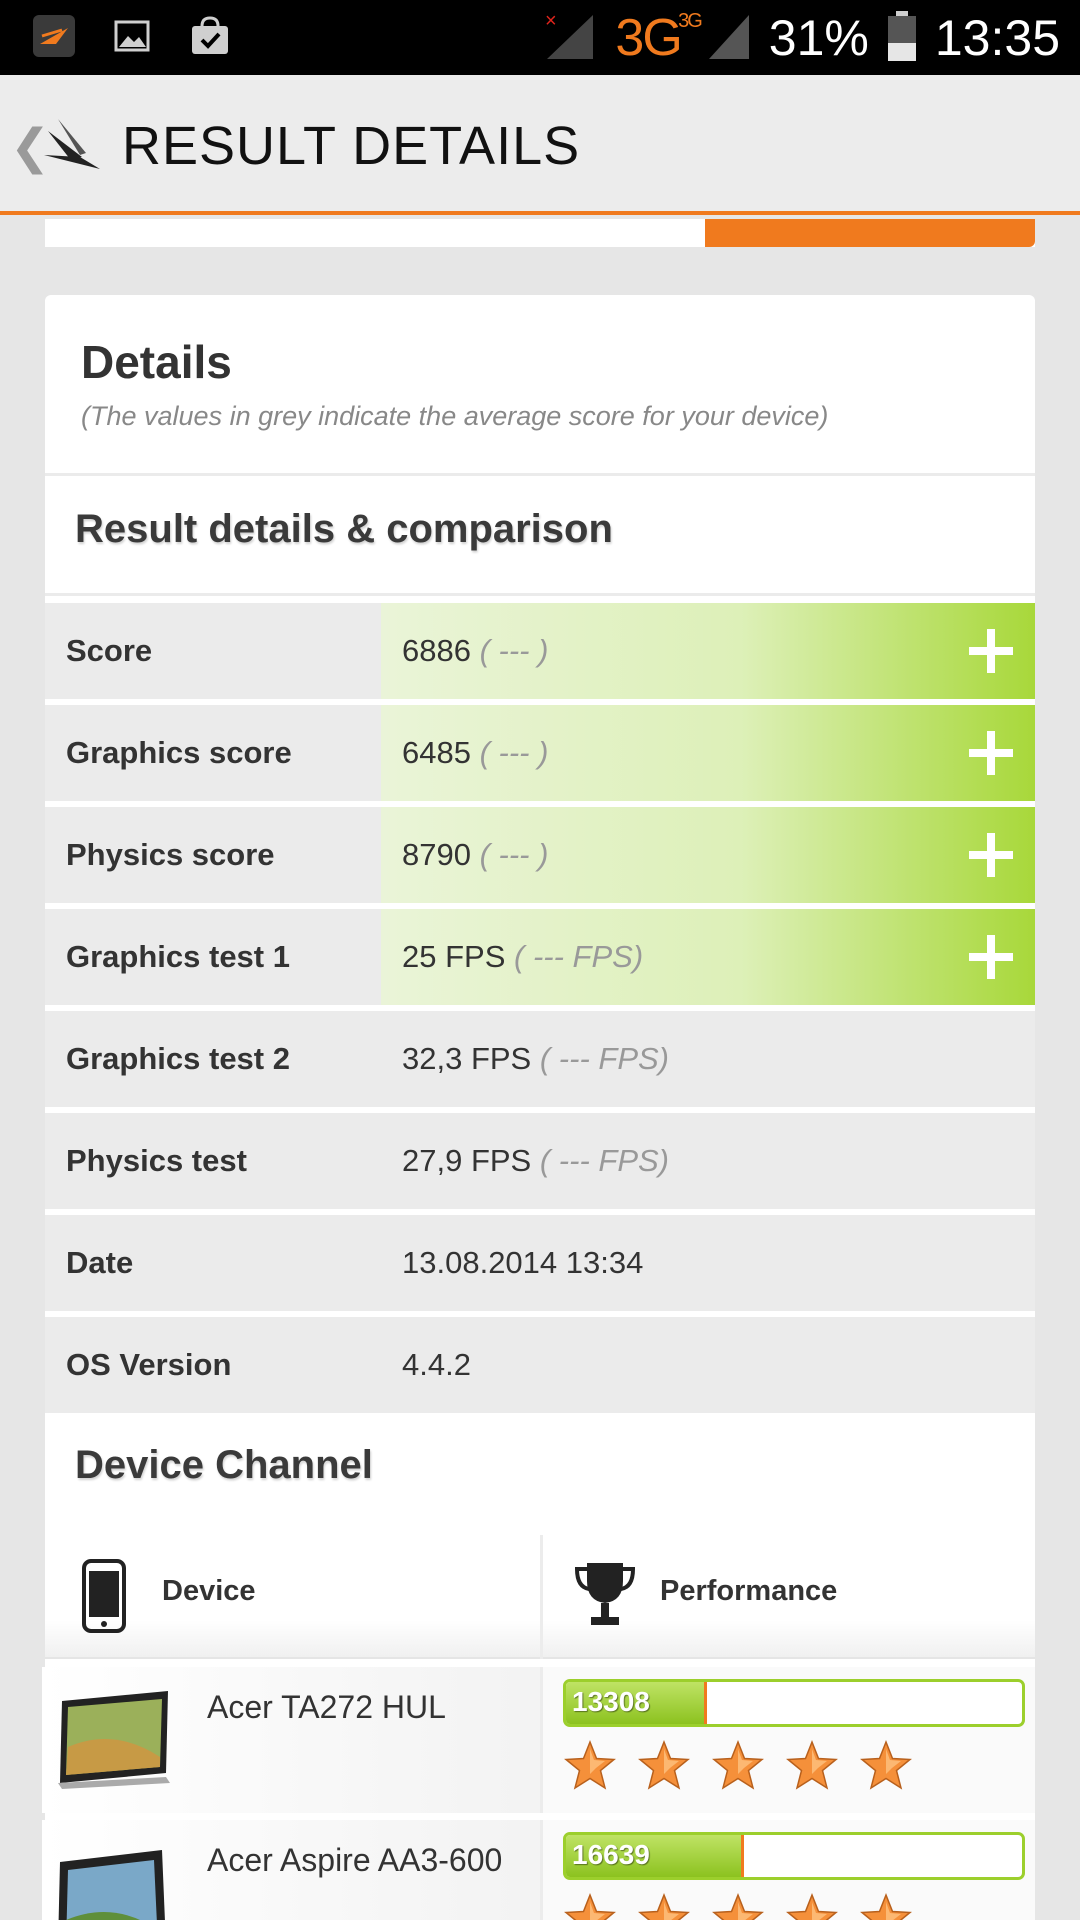 This screenshot has height=1920, width=1080. I want to click on result-label: Date, so click(100, 1262).